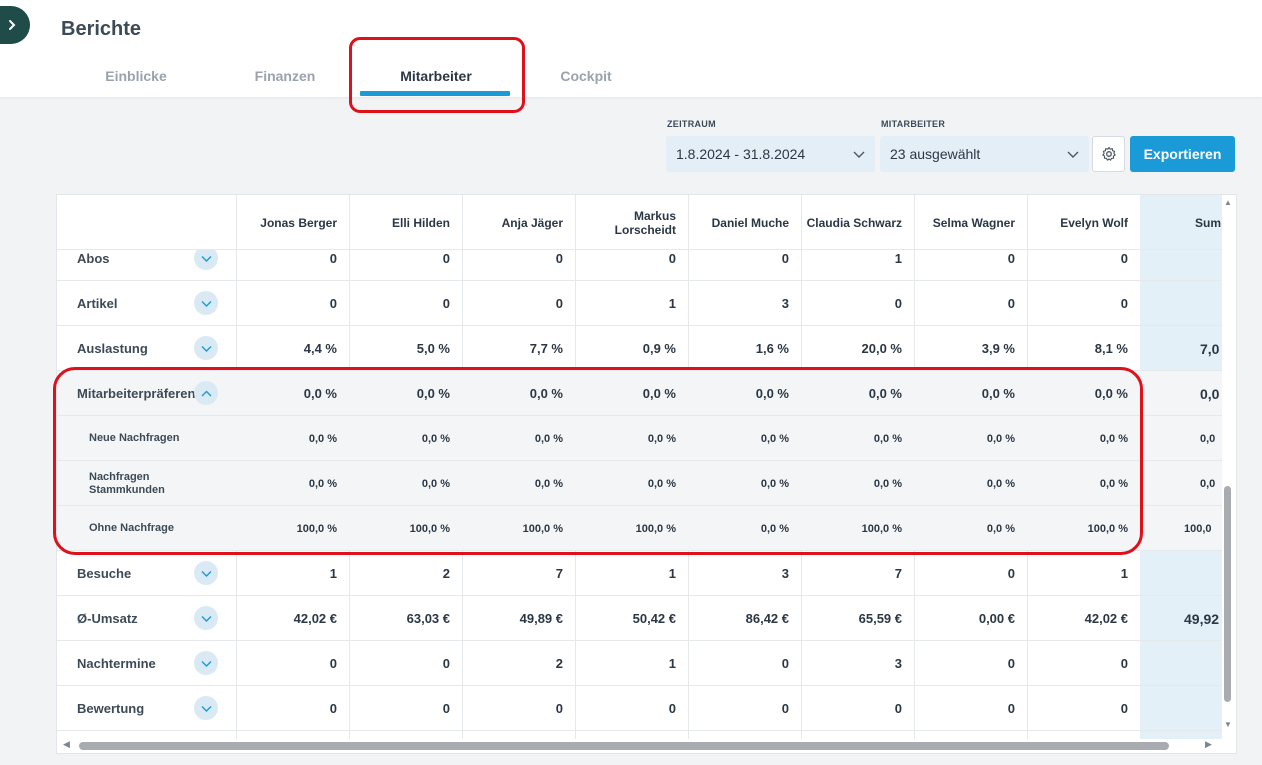 Image resolution: width=1262 pixels, height=765 pixels. I want to click on row-label: Abos, so click(93, 258).